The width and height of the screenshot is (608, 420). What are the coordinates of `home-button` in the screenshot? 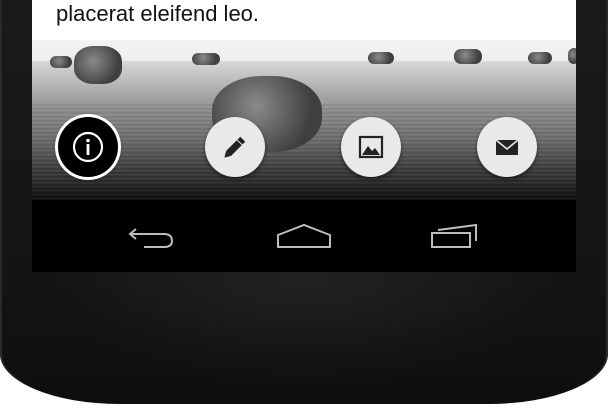 It's located at (304, 236).